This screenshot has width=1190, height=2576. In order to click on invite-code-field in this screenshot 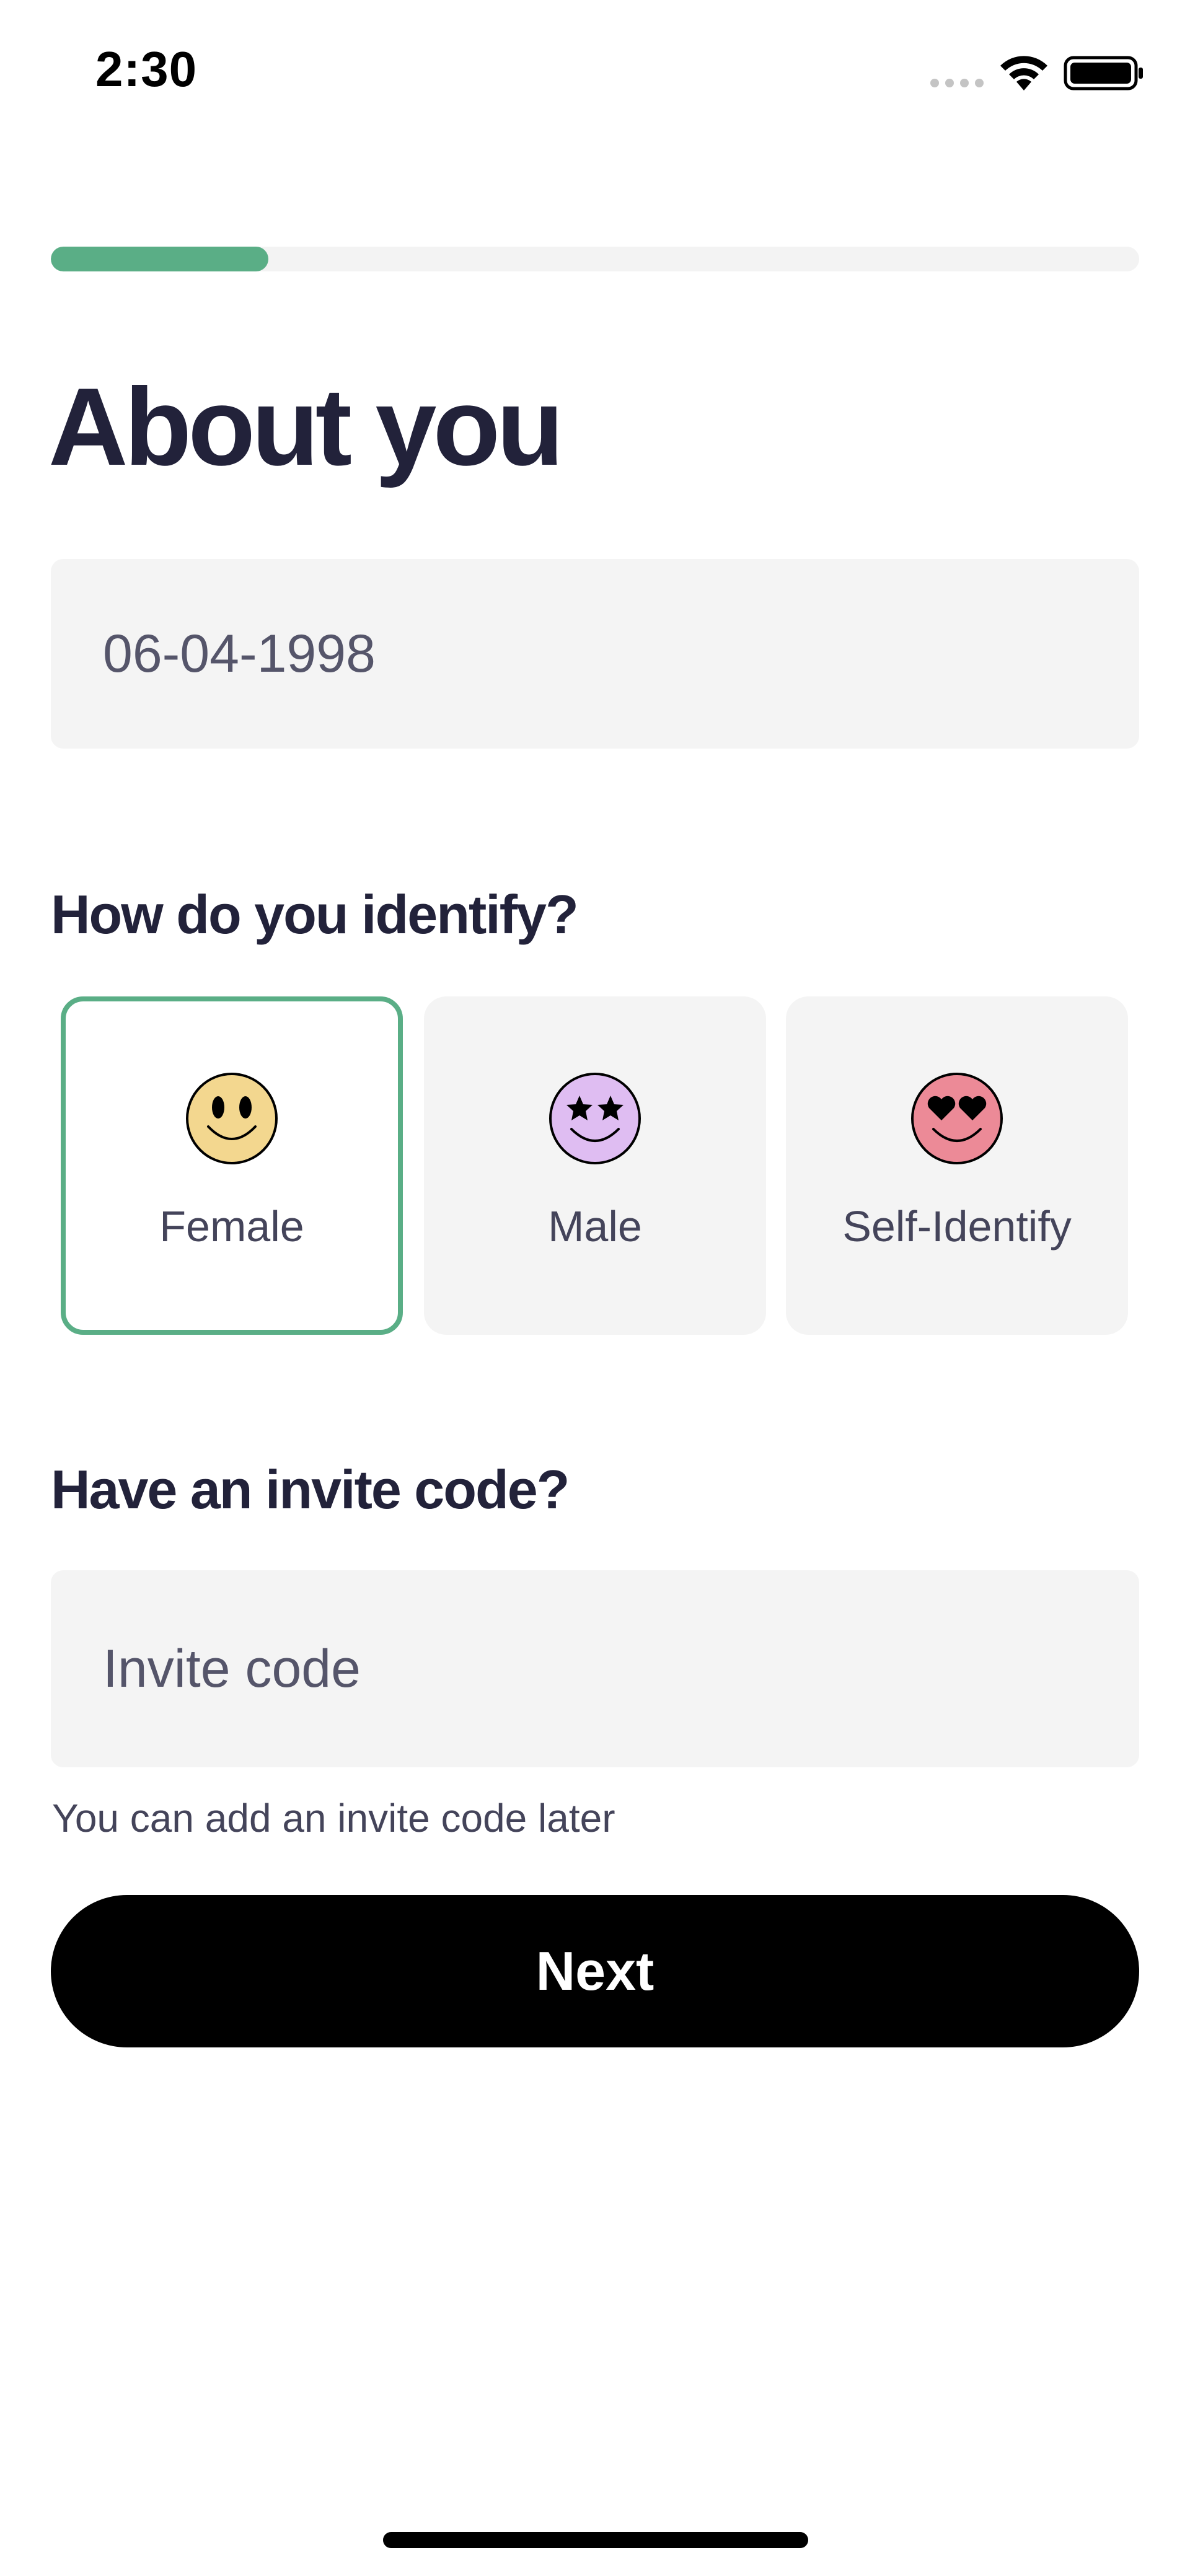, I will do `click(595, 1669)`.